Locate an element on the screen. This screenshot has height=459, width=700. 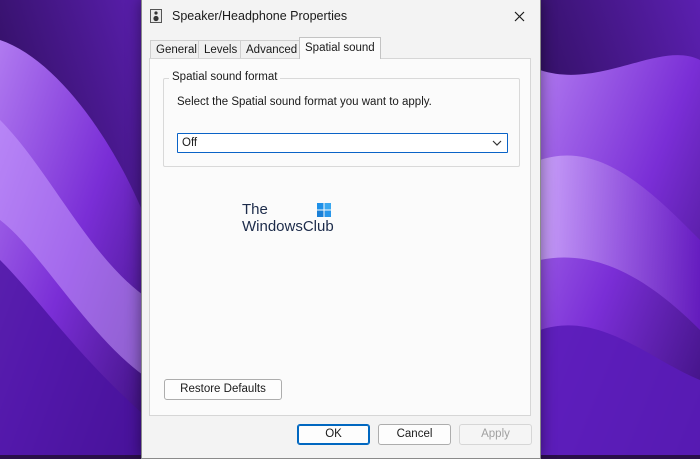
tab-levels: Levels is located at coordinates (221, 49).